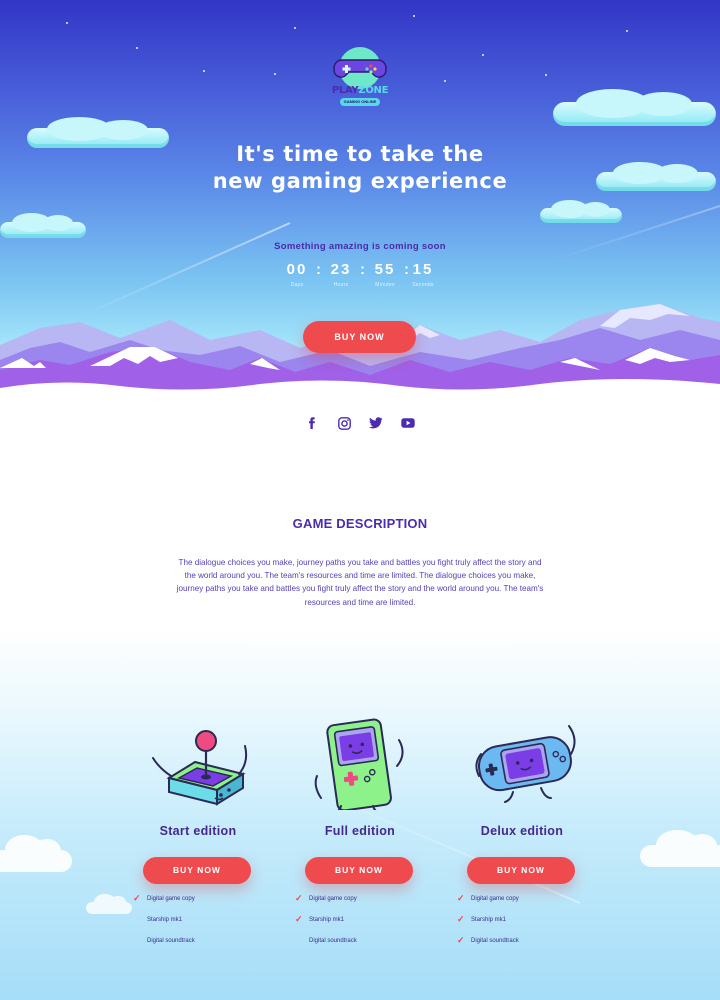 This screenshot has width=720, height=1000. What do you see at coordinates (344, 423) in the screenshot?
I see `instagram-icon` at bounding box center [344, 423].